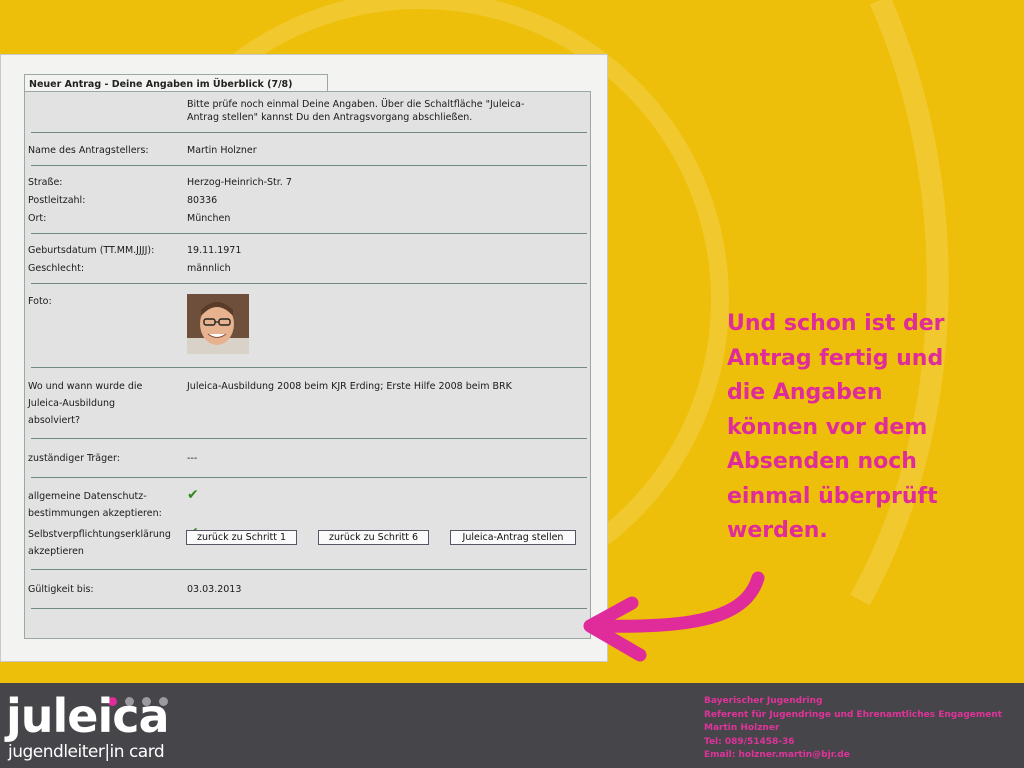 This screenshot has height=768, width=1024. What do you see at coordinates (99, 534) in the screenshot?
I see `commitment-label-line-1: Selbstverpflichtungserklärung` at bounding box center [99, 534].